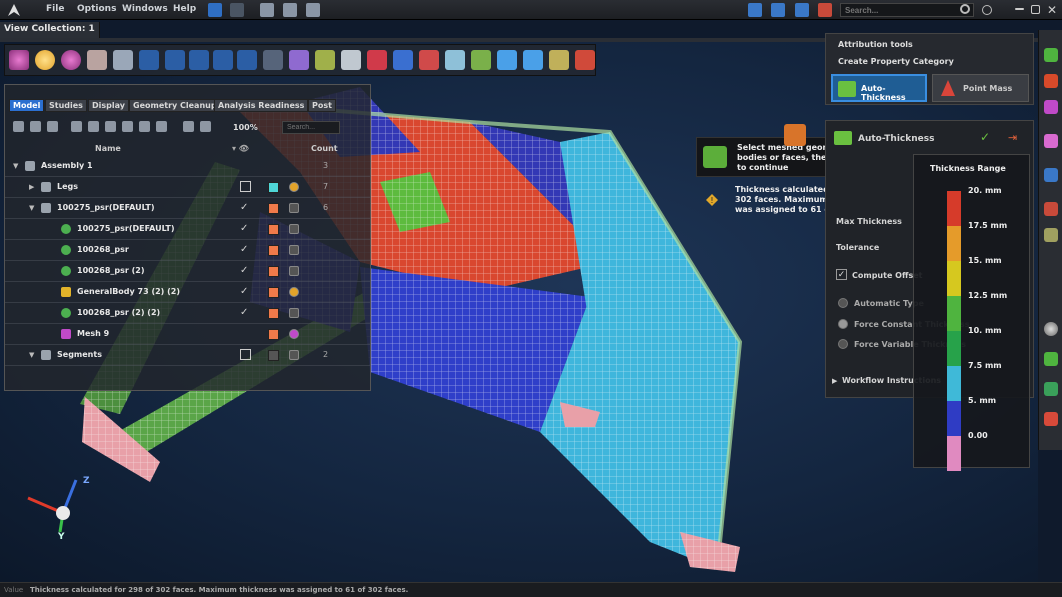 This screenshot has width=1062, height=597. I want to click on pen-icon, so click(1051, 235).